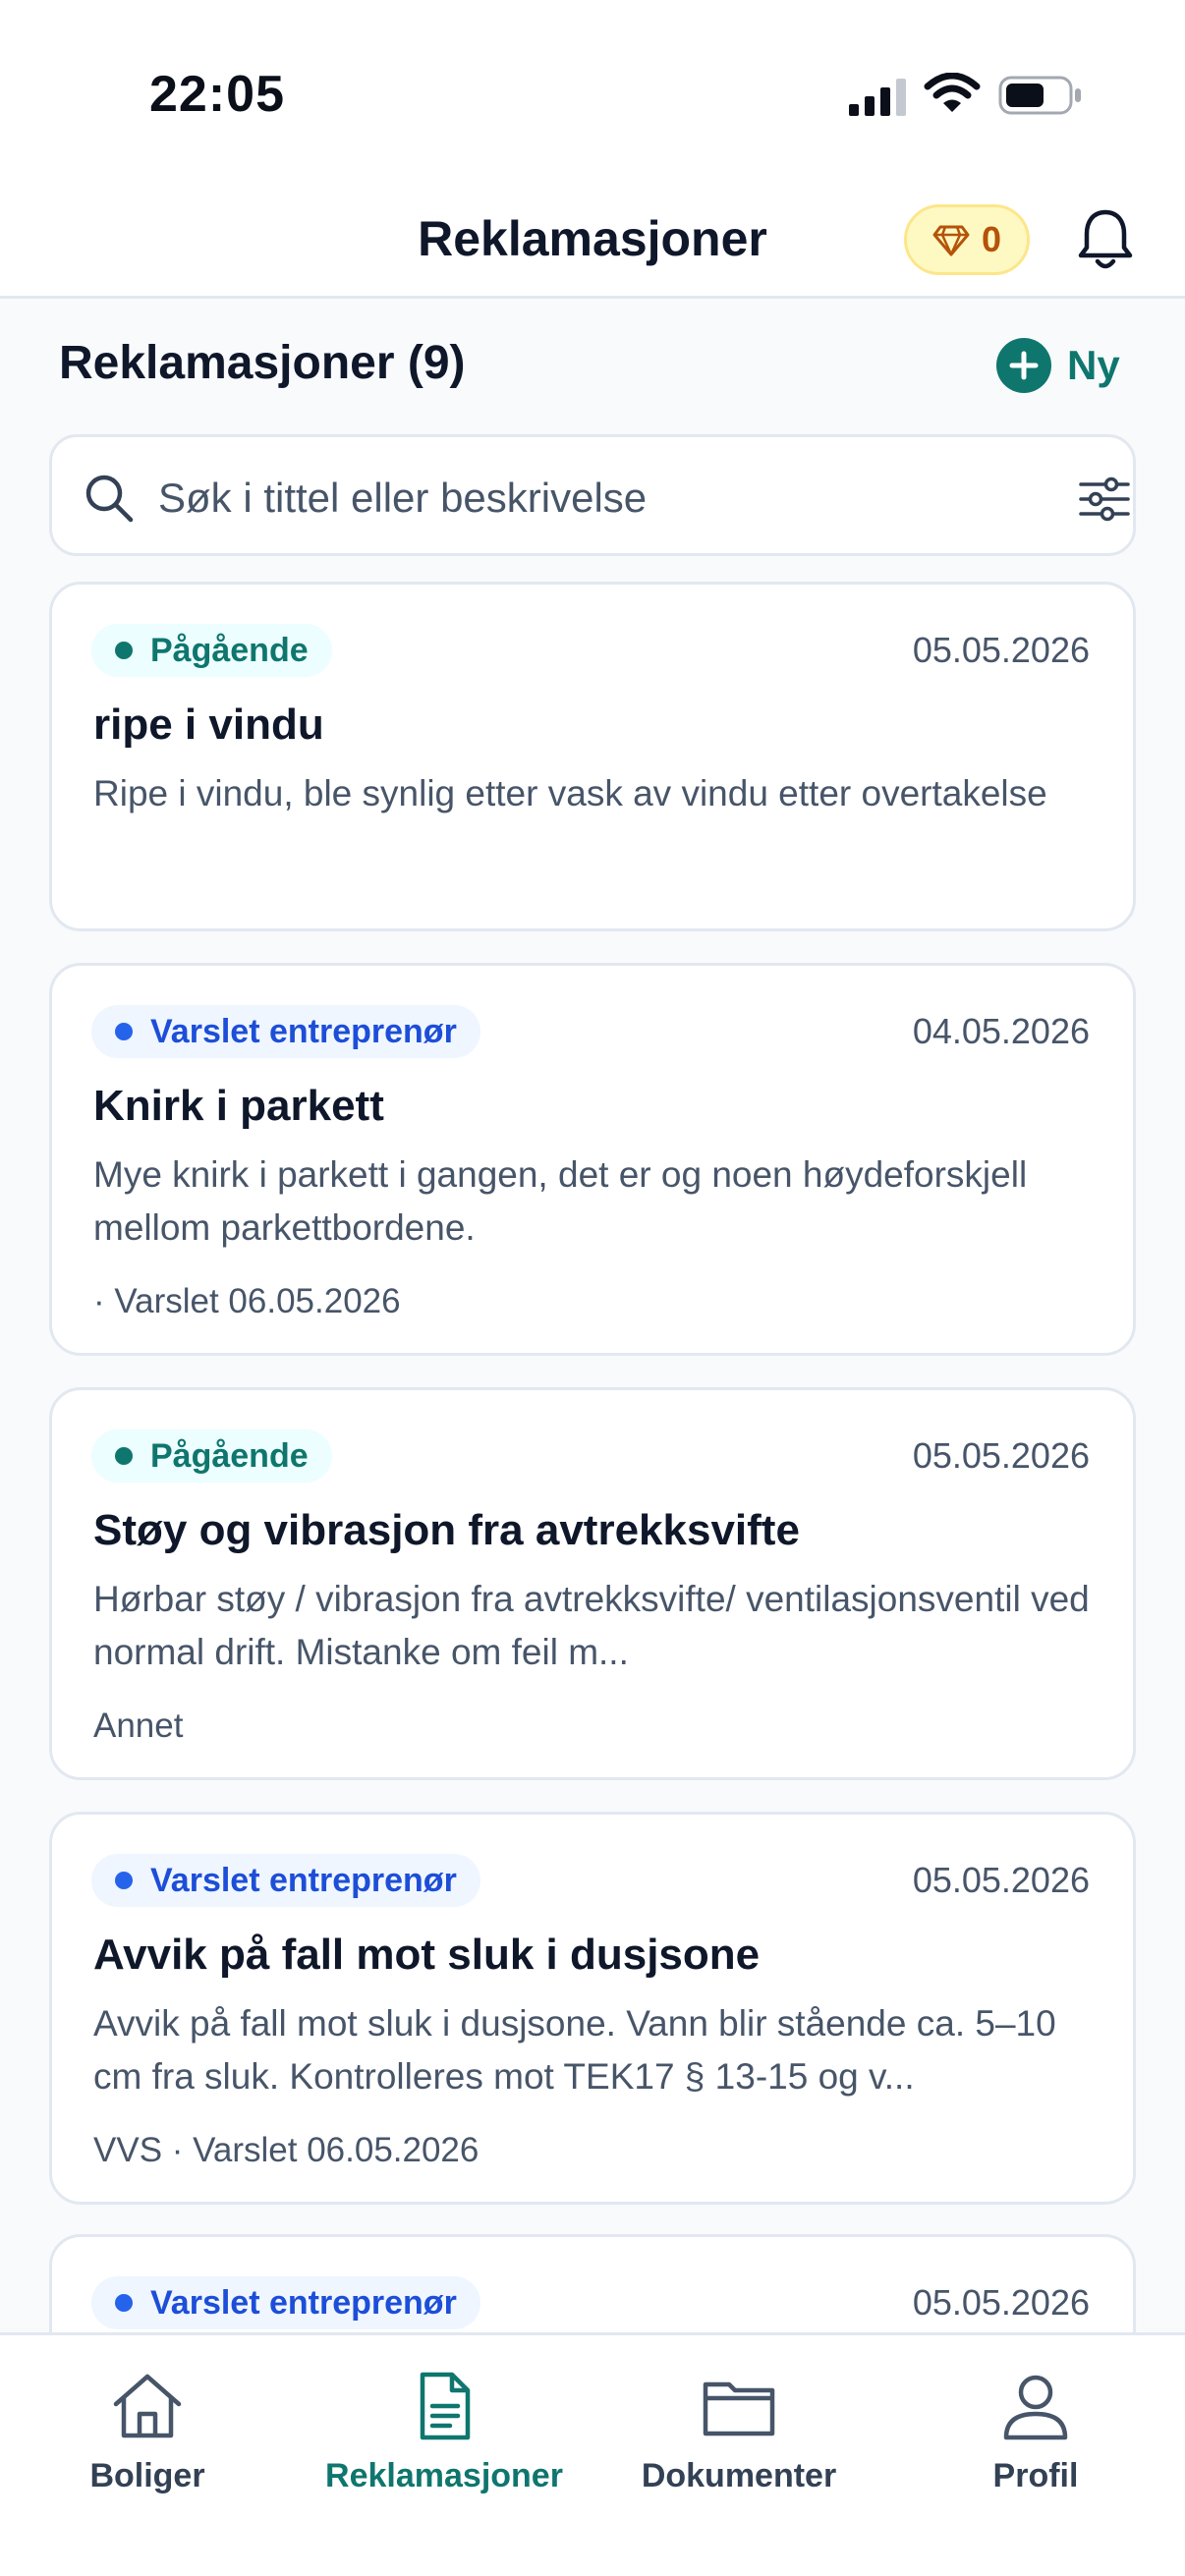 This screenshot has height=2576, width=1185. I want to click on search-bar, so click(592, 495).